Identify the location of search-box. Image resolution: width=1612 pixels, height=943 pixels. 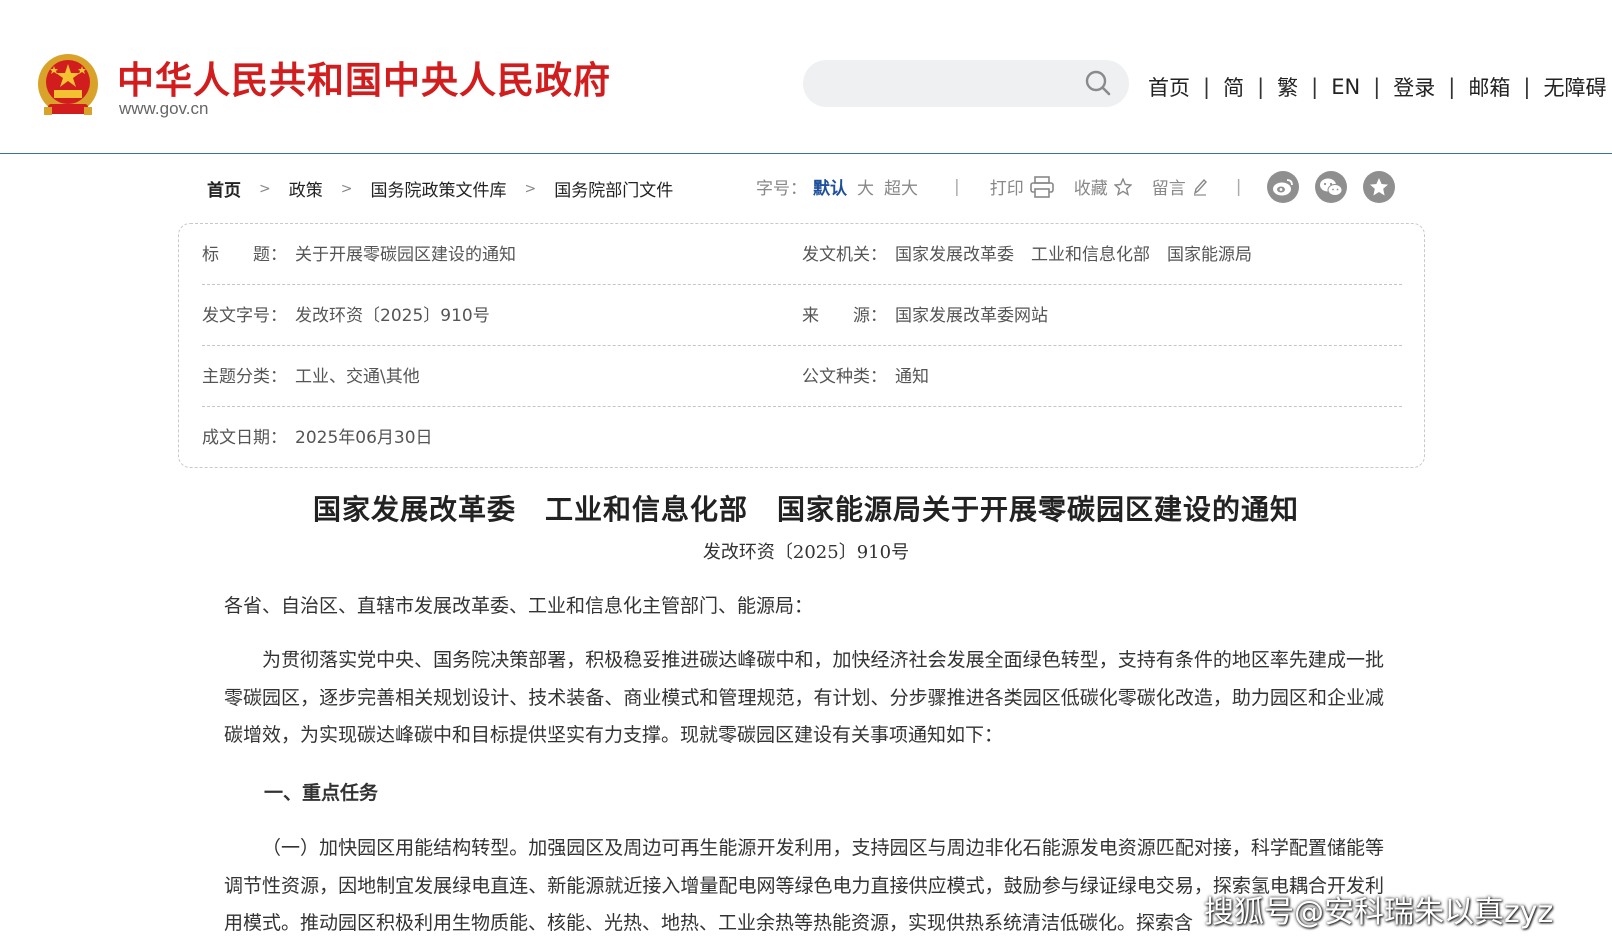
(966, 83).